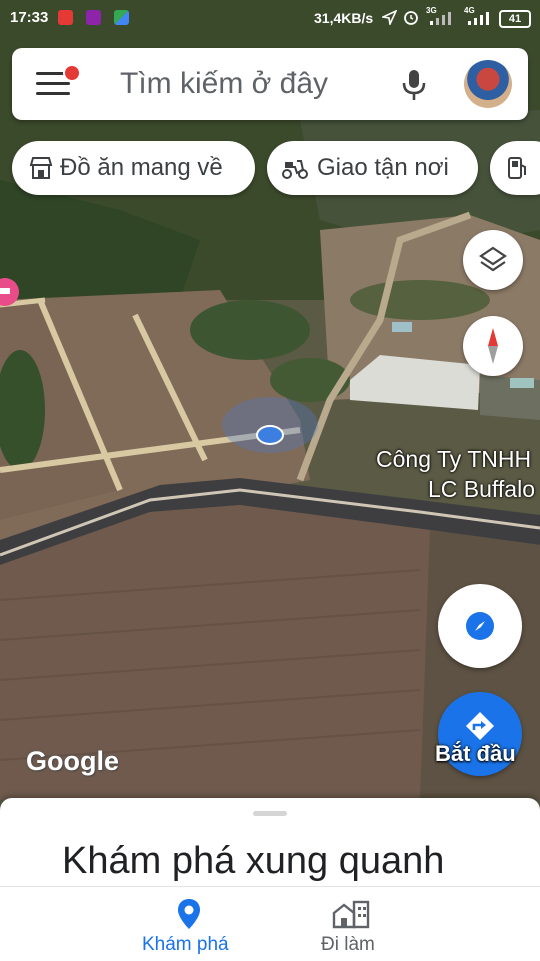 This screenshot has height=961, width=540. What do you see at coordinates (414, 85) in the screenshot?
I see `microphone-icon` at bounding box center [414, 85].